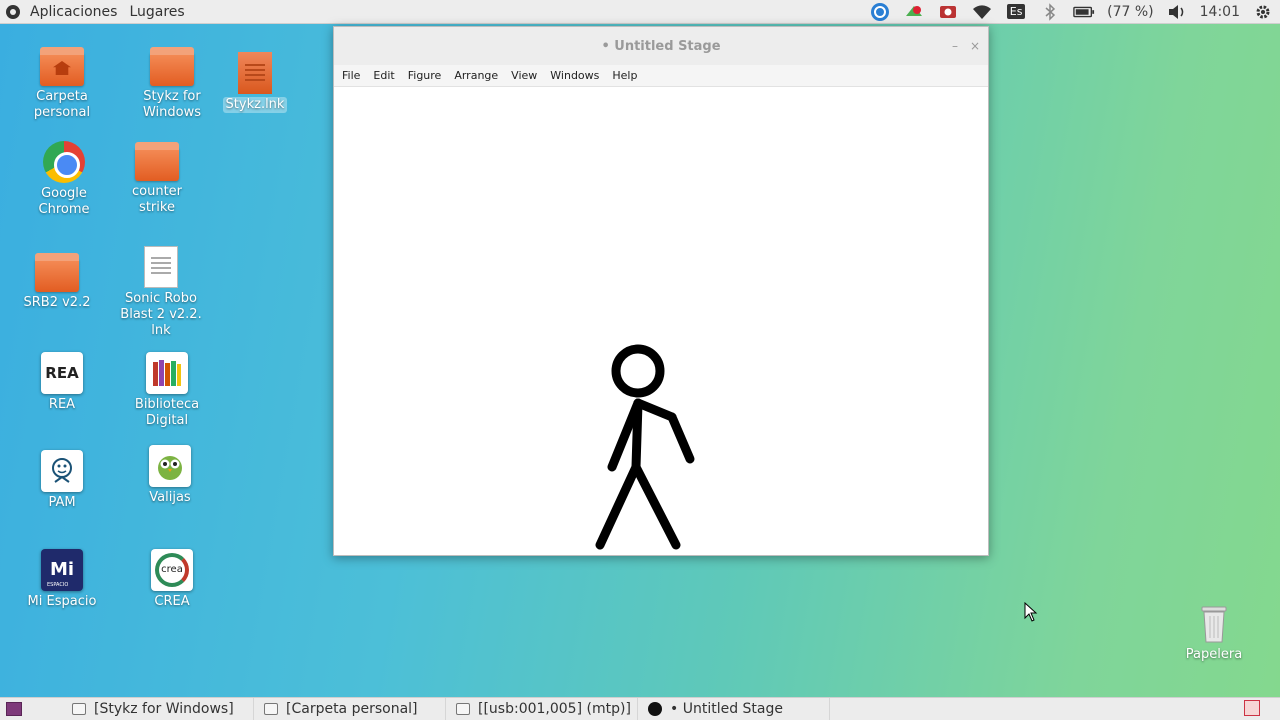 This screenshot has width=1280, height=720. Describe the element at coordinates (172, 104) in the screenshot. I see `desktop-icon-label: Stykz for Windows` at that location.